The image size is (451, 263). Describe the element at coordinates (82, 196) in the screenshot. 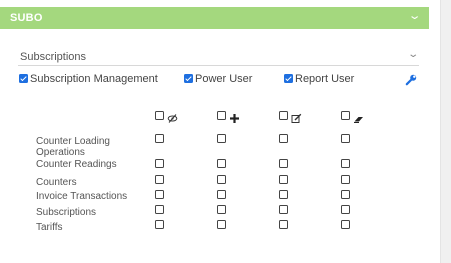

I see `row-label-invoice-transactions: Invoice Transactions` at that location.